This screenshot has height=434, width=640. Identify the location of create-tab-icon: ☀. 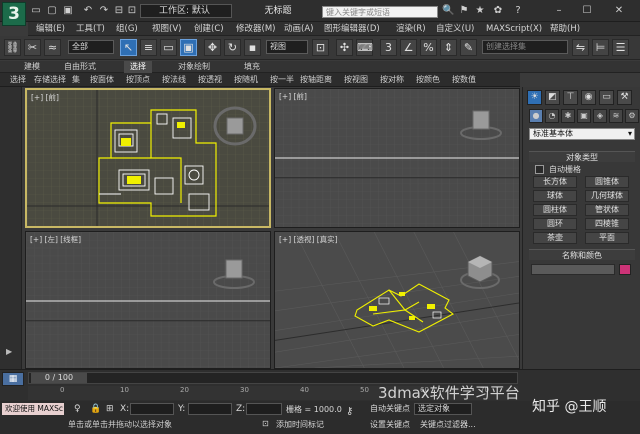
(534, 97).